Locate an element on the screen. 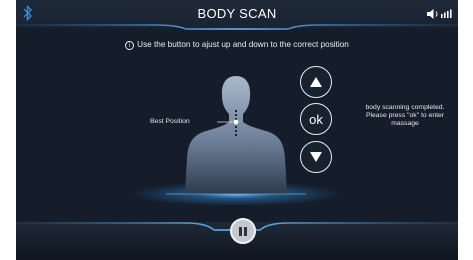  pause-icon is located at coordinates (243, 231).